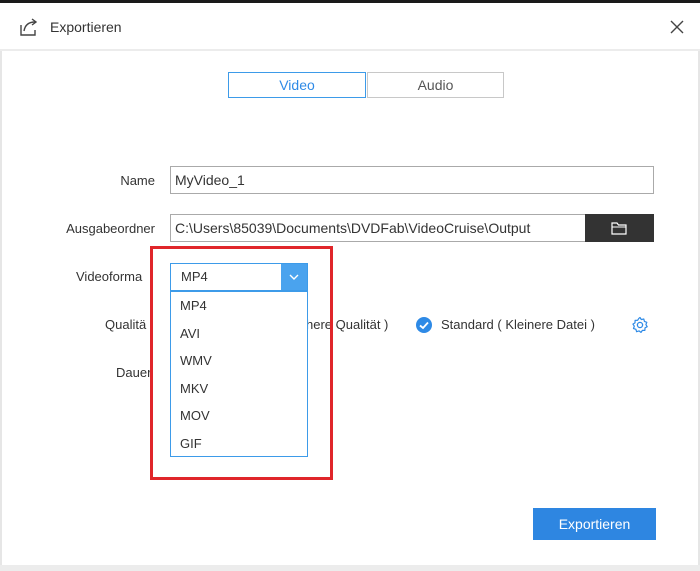 The width and height of the screenshot is (700, 571). What do you see at coordinates (110, 228) in the screenshot?
I see `output-folder-label: Ausgabeordner` at bounding box center [110, 228].